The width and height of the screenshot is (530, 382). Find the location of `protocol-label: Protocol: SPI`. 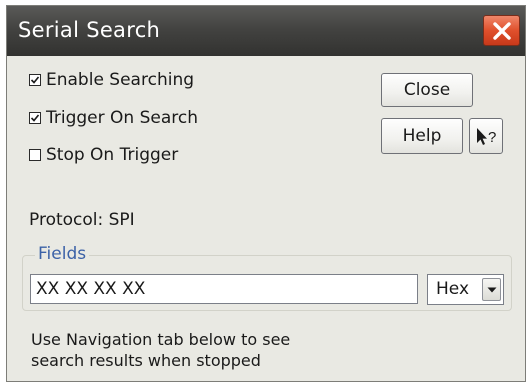

protocol-label: Protocol: SPI is located at coordinates (82, 220).